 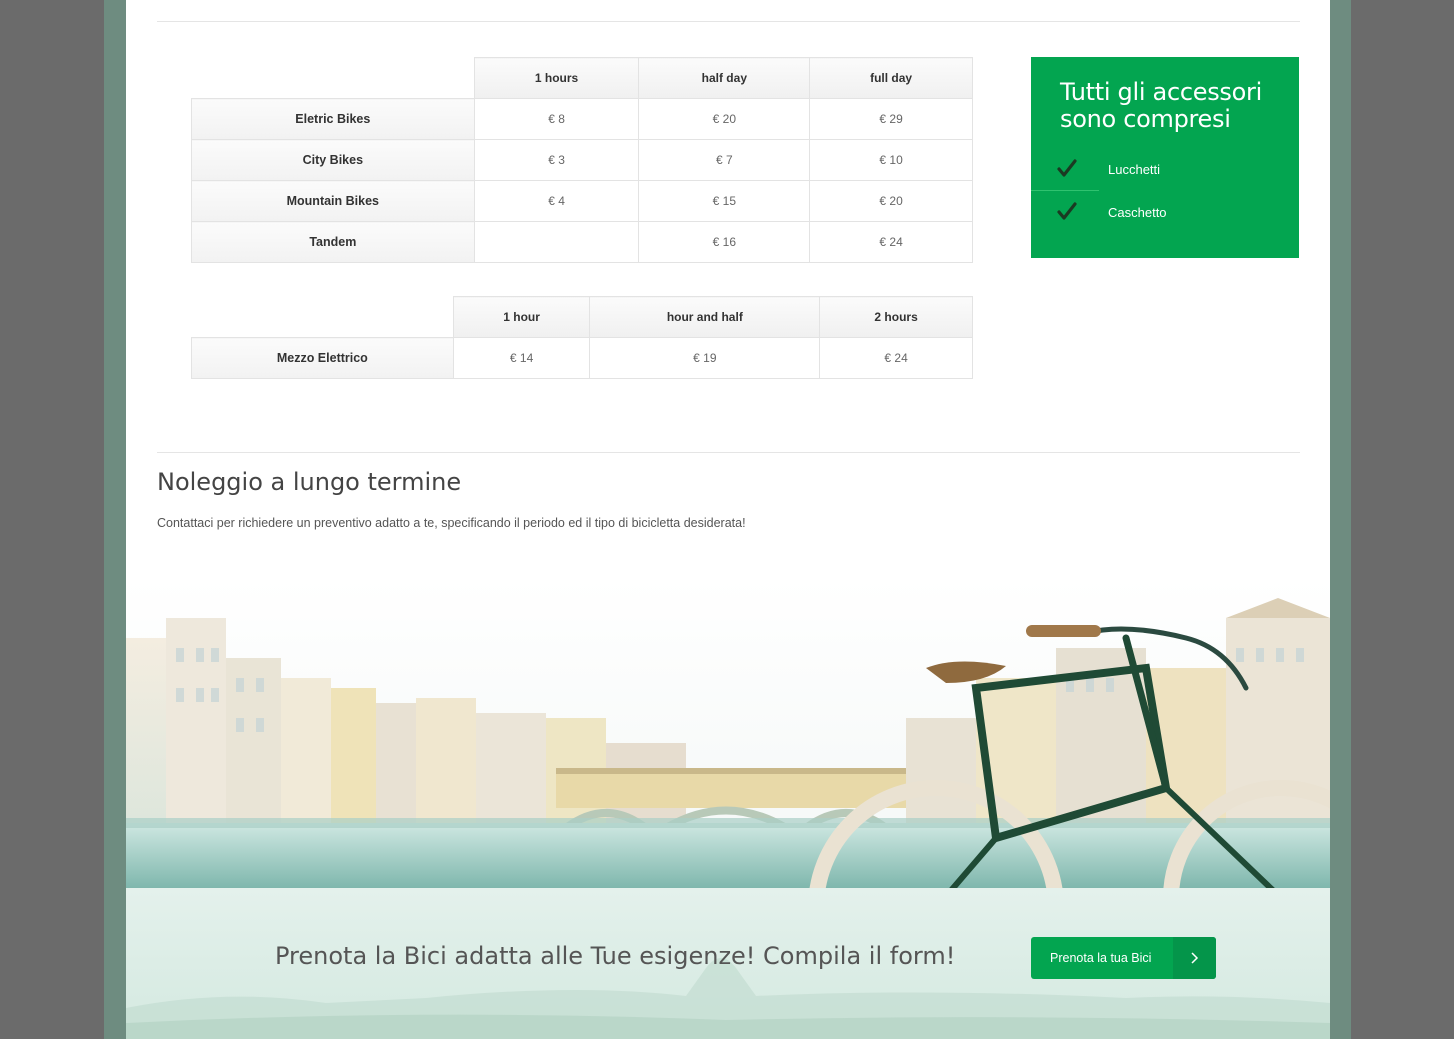 What do you see at coordinates (556, 78) in the screenshot?
I see `column-header: 1 hours` at bounding box center [556, 78].